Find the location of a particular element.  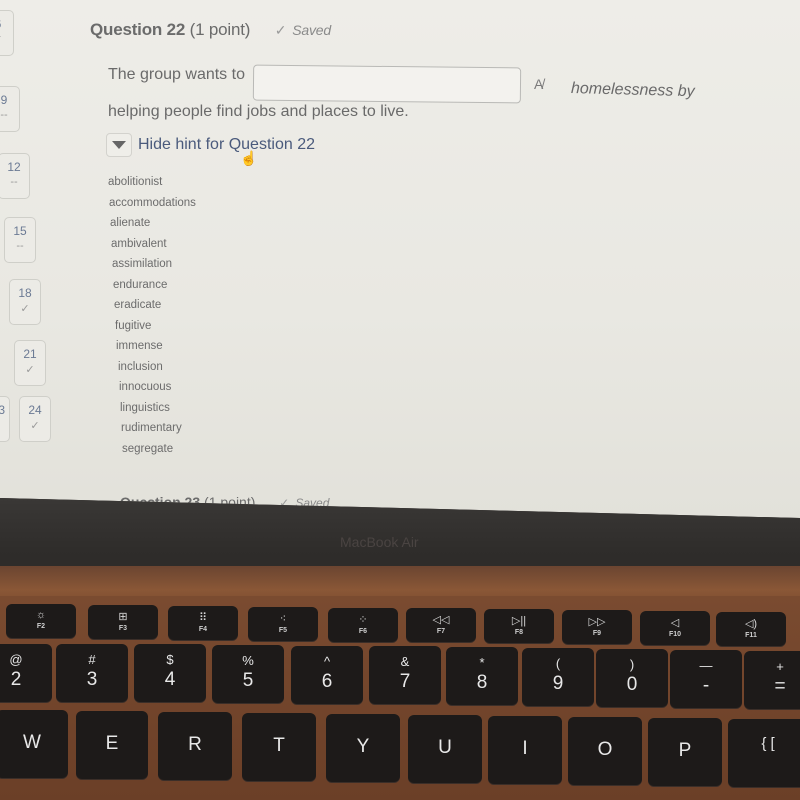

key-f11: ◁) F11 is located at coordinates (751, 629).